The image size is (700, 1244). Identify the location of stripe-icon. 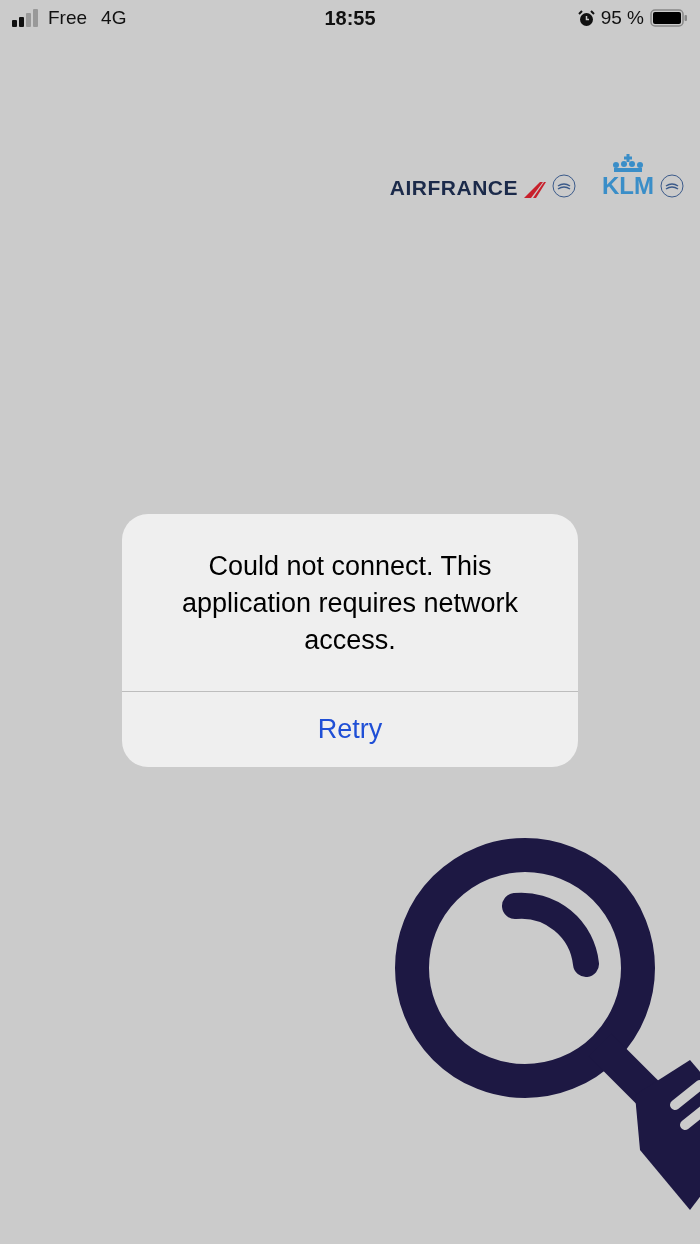
(535, 190).